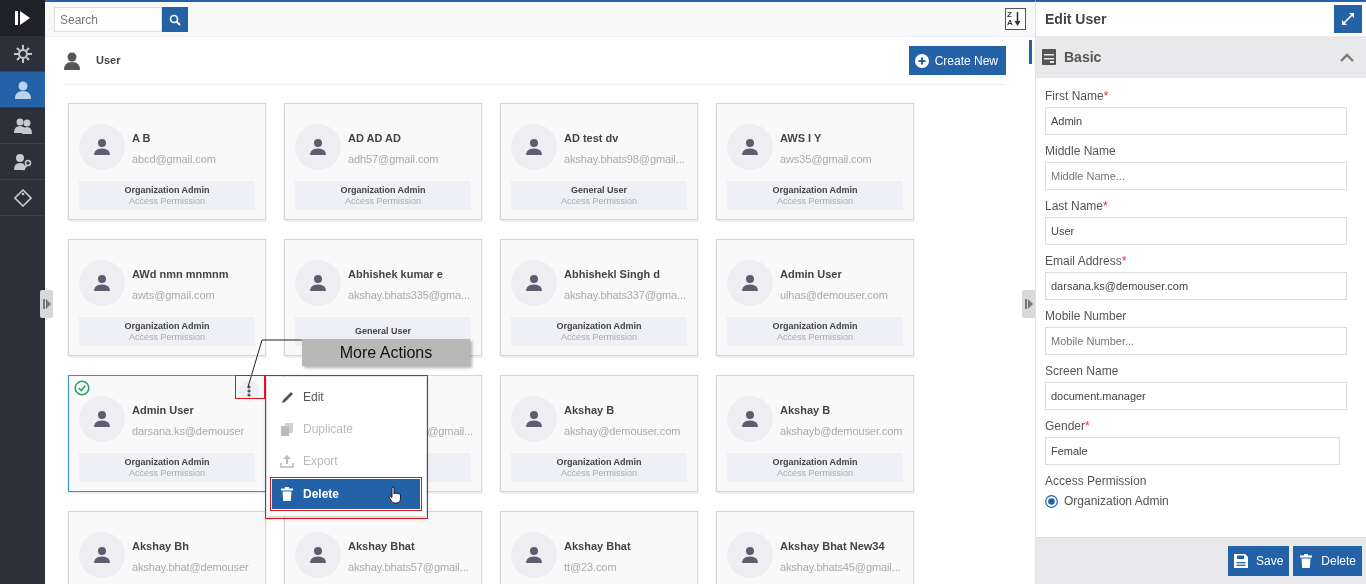 The width and height of the screenshot is (1366, 584). What do you see at coordinates (590, 567) in the screenshot?
I see `user-email: tt@23.com` at bounding box center [590, 567].